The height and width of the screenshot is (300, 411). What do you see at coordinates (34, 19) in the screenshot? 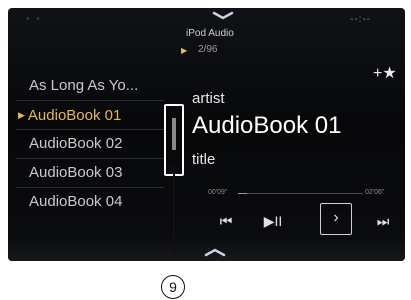
I see `status-dots: • •` at bounding box center [34, 19].